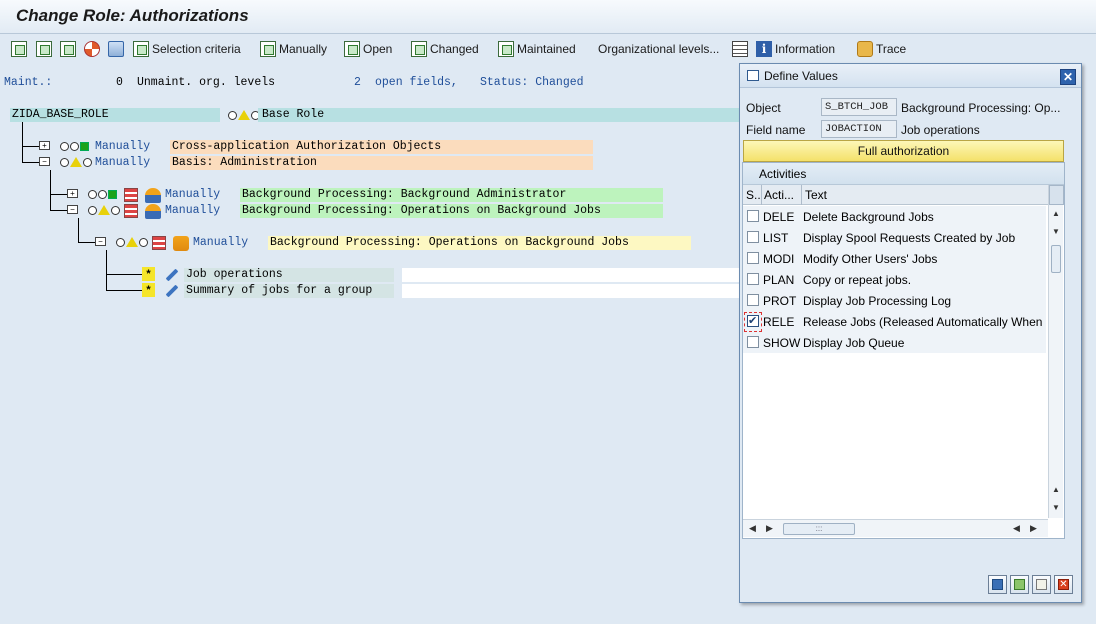 This screenshot has height=624, width=1096. Describe the element at coordinates (159, 243) in the screenshot. I see `delete-authorization-icon` at that location.